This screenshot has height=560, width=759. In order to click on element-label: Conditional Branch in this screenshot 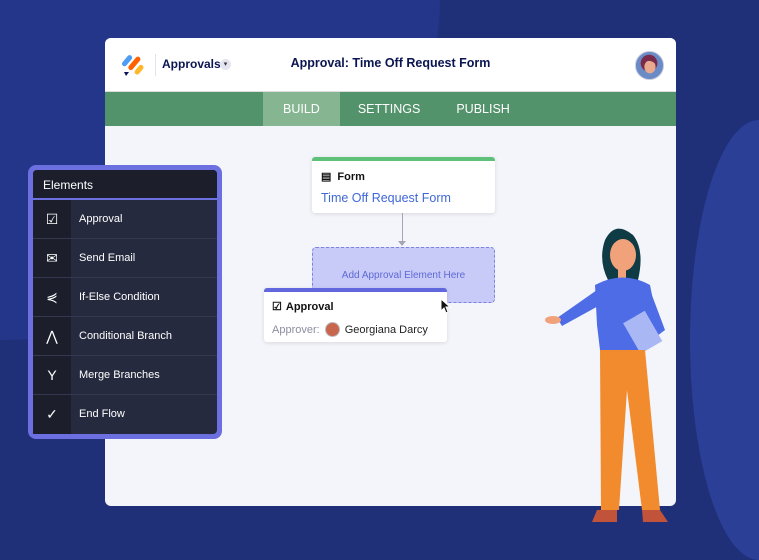, I will do `click(125, 336)`.